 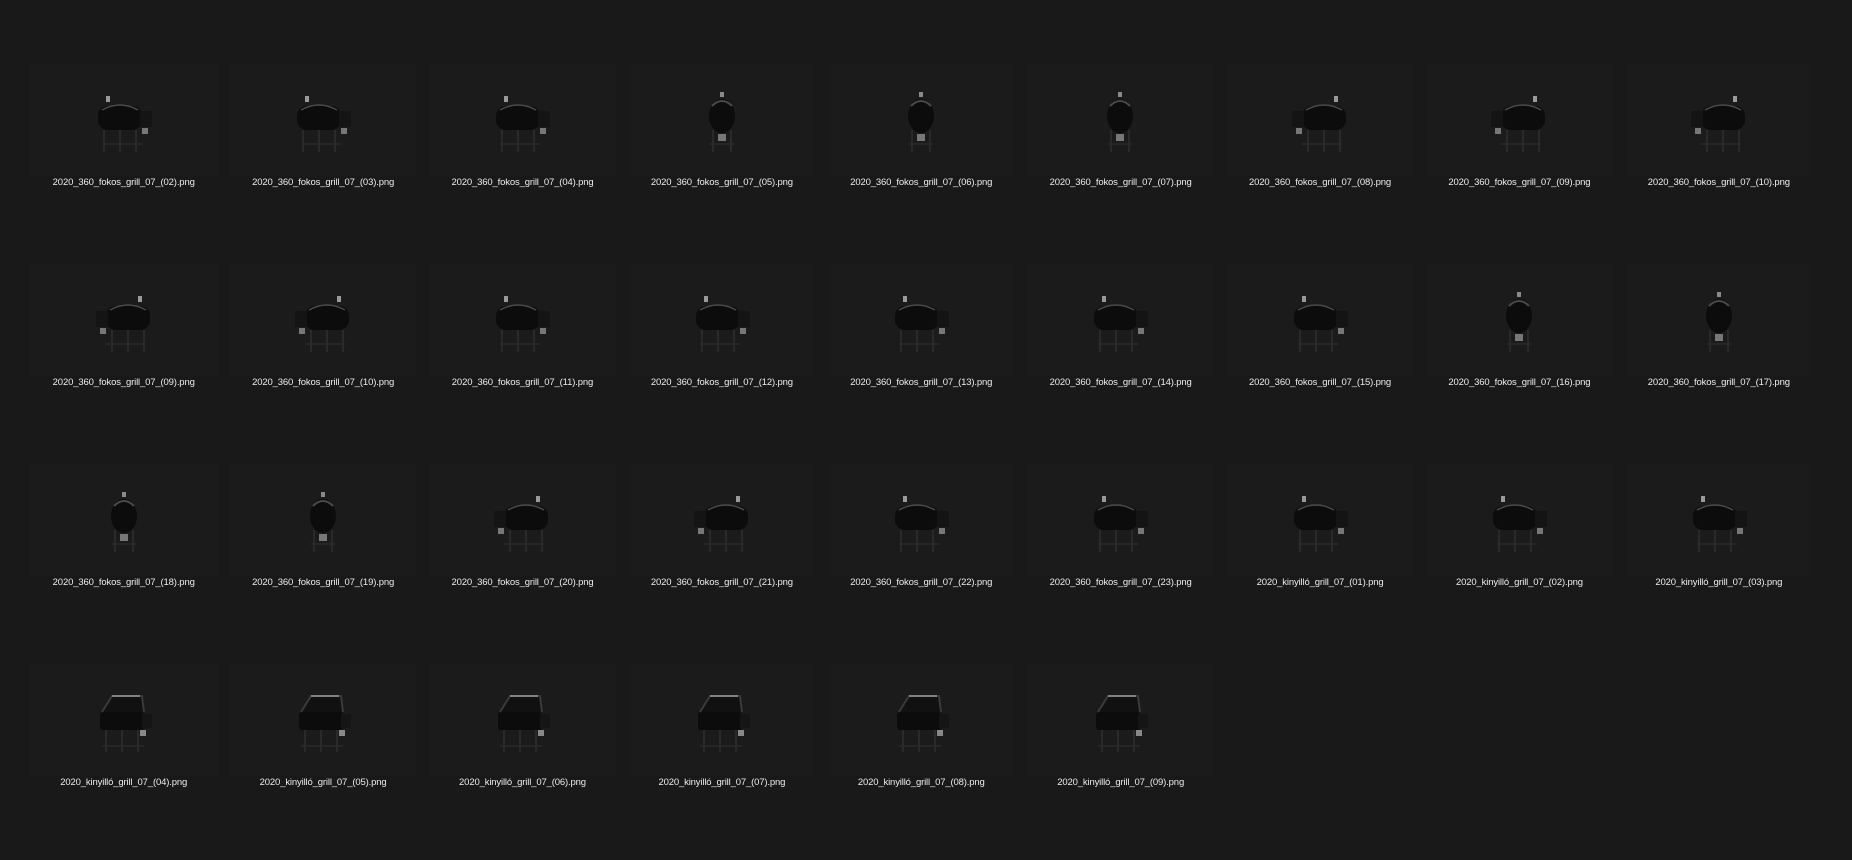 I want to click on file-item: 2020_kinyilló_grill_07_(07).png, so click(x=721, y=760).